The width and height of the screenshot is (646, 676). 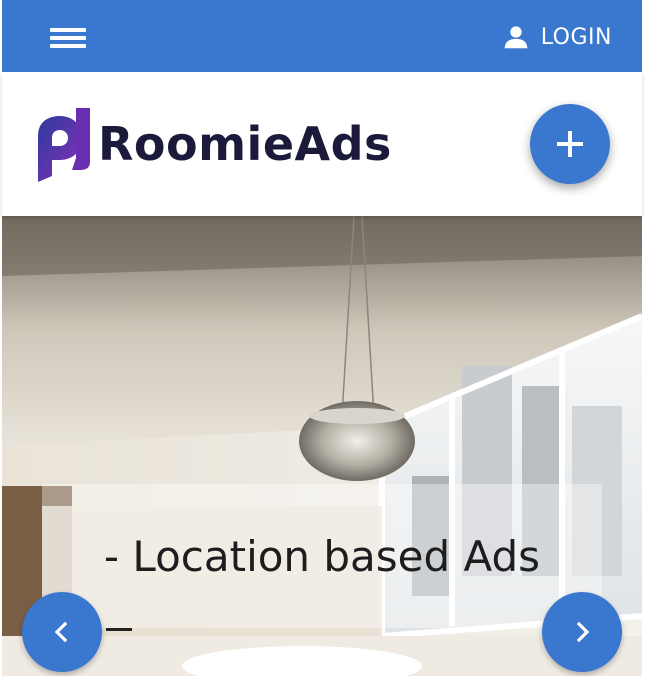 I want to click on chevron-right-icon, so click(x=583, y=632).